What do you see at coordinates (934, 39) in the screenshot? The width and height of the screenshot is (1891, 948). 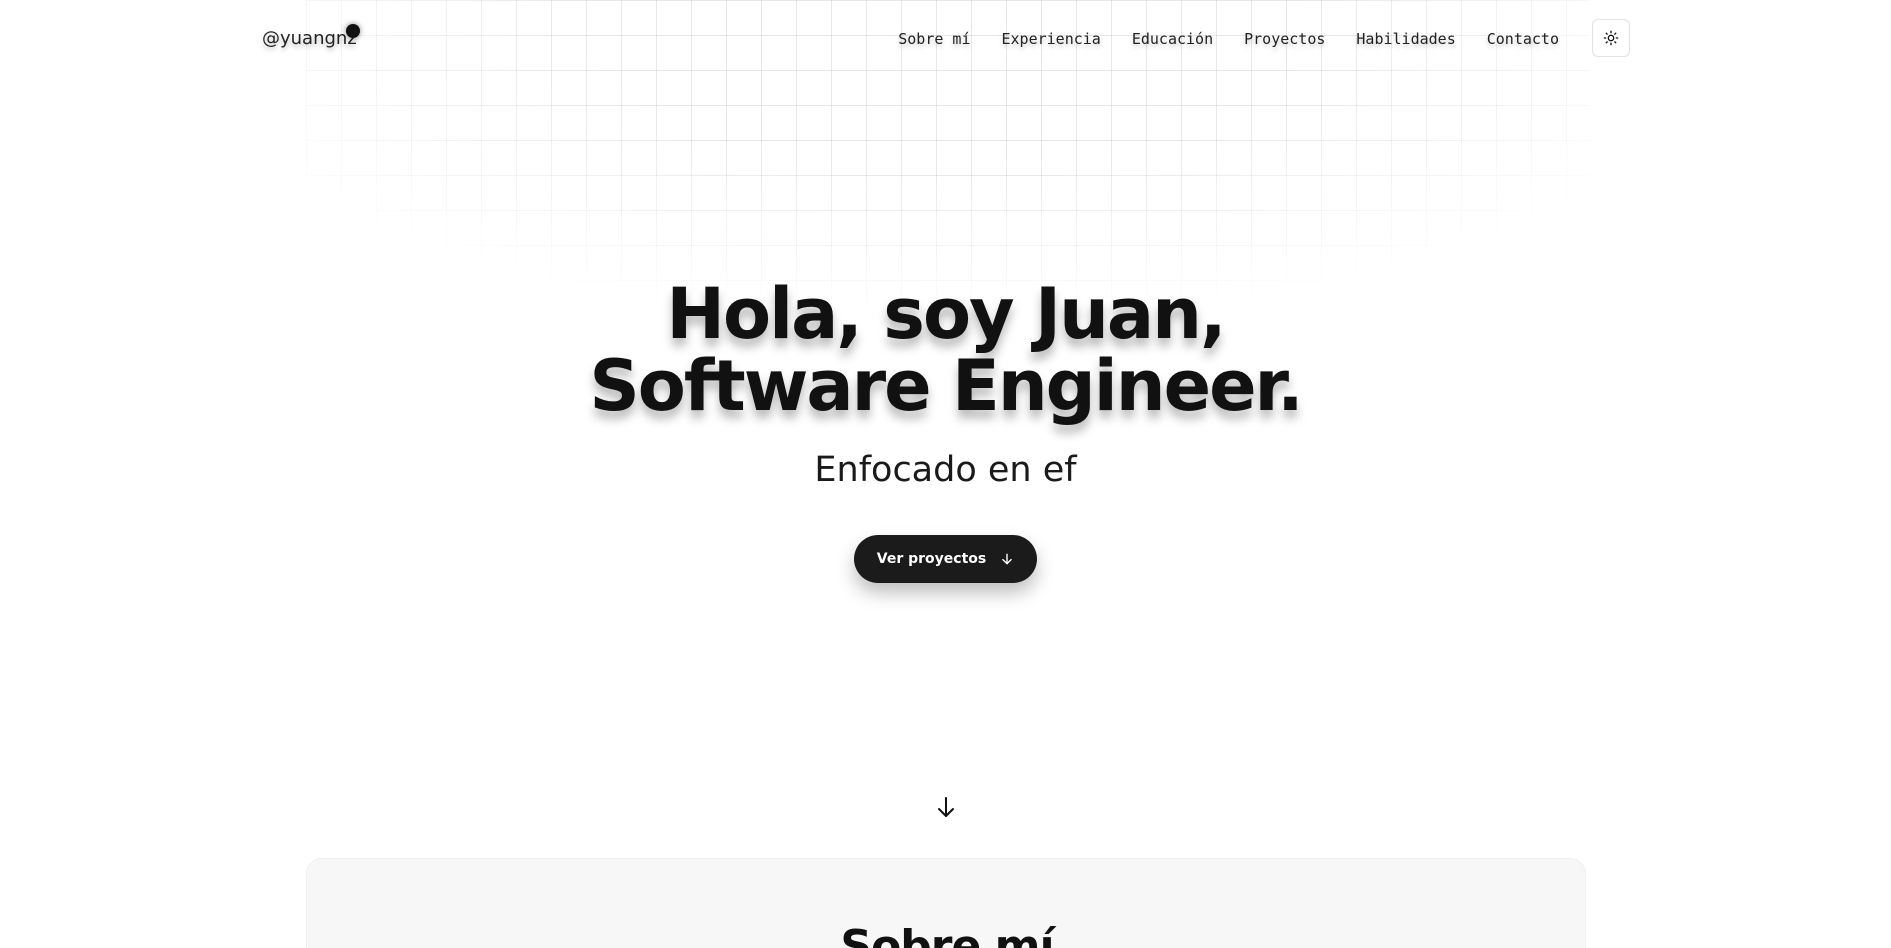 I see `nav-item-sobre-mi: Sobre mí` at bounding box center [934, 39].